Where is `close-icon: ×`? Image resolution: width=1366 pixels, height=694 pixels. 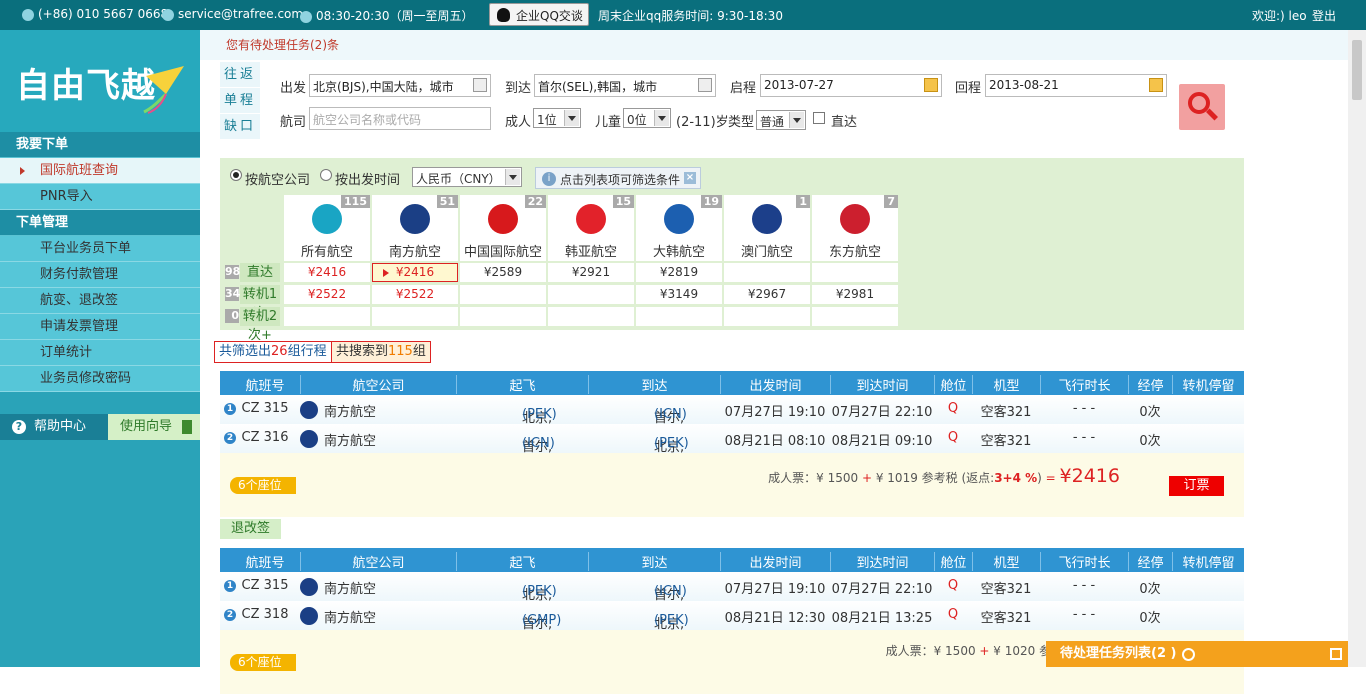
close-icon: × is located at coordinates (690, 178).